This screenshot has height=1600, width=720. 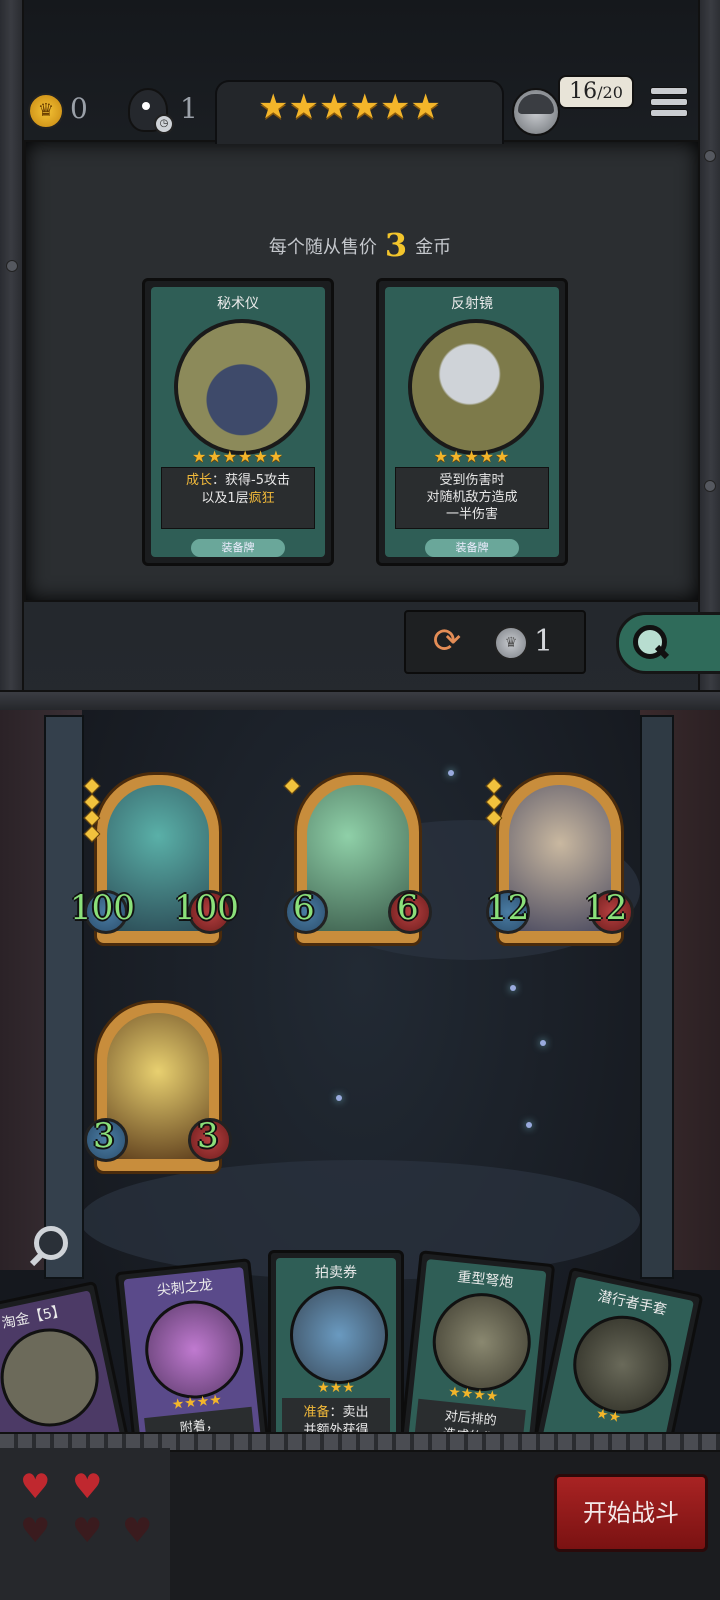 I want to click on card-stars: ★★★★★★, so click(x=238, y=456).